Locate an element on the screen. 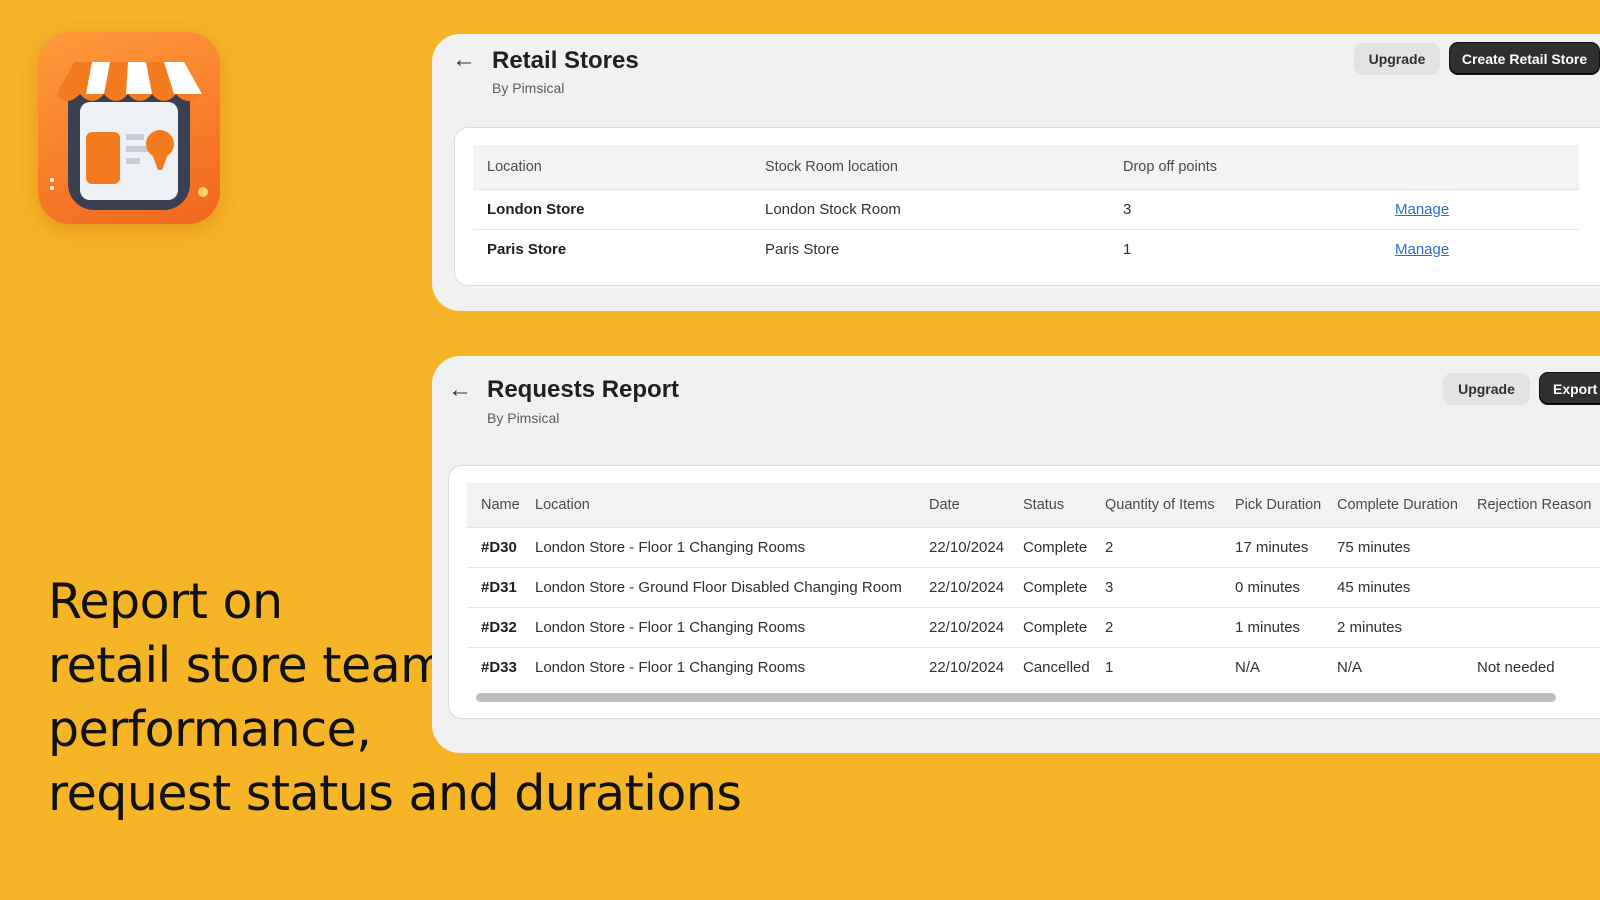 This screenshot has width=1600, height=900. pick-duration: 0 minutes is located at coordinates (1272, 587).